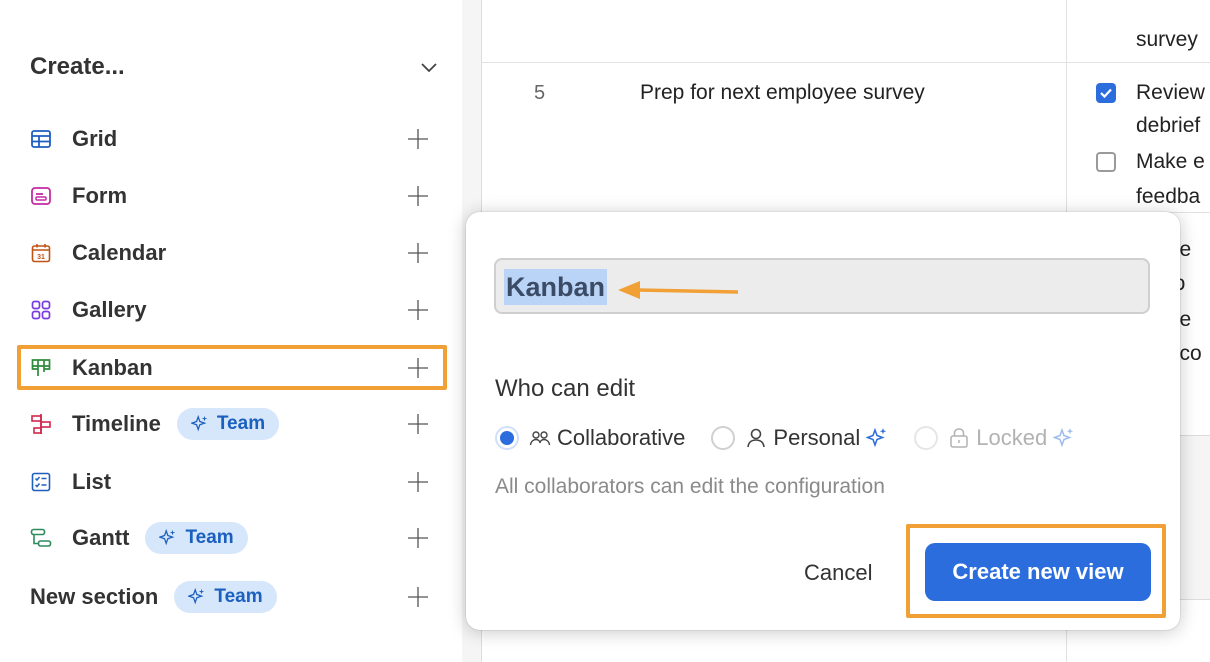 This screenshot has width=1210, height=662. I want to click on annotation-arrow-icon, so click(678, 290).